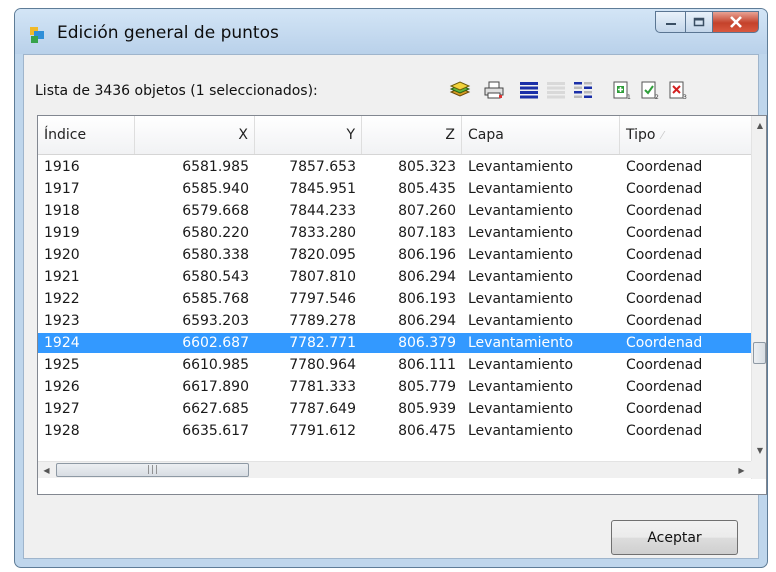 The image size is (776, 572). I want to click on cell-x: 6627.685, so click(215, 409).